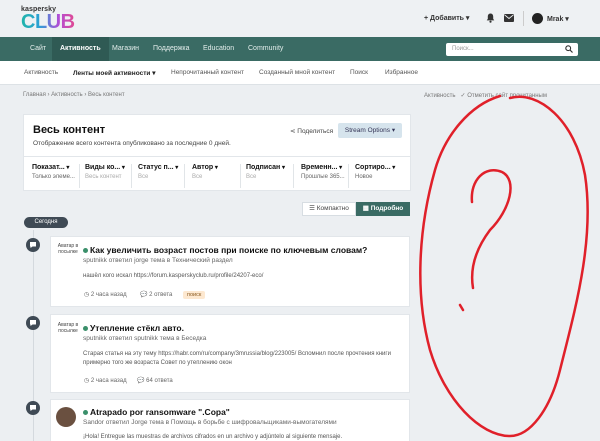 Image resolution: width=600 pixels, height=441 pixels. I want to click on post-avatar, so click(66, 417).